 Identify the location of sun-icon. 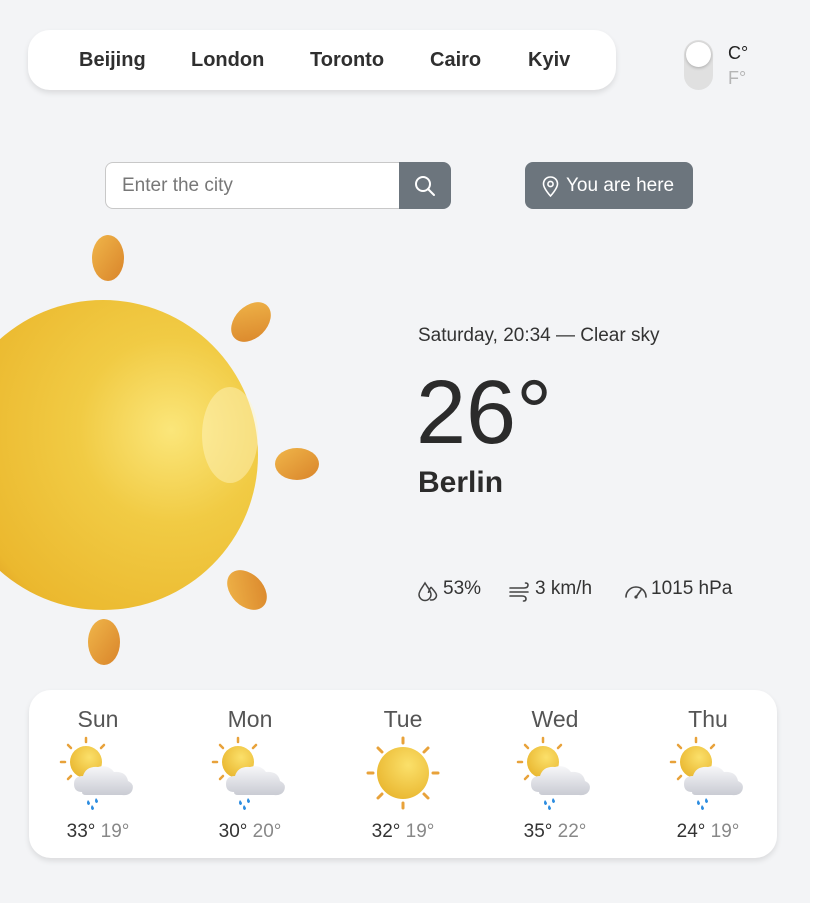
(403, 774).